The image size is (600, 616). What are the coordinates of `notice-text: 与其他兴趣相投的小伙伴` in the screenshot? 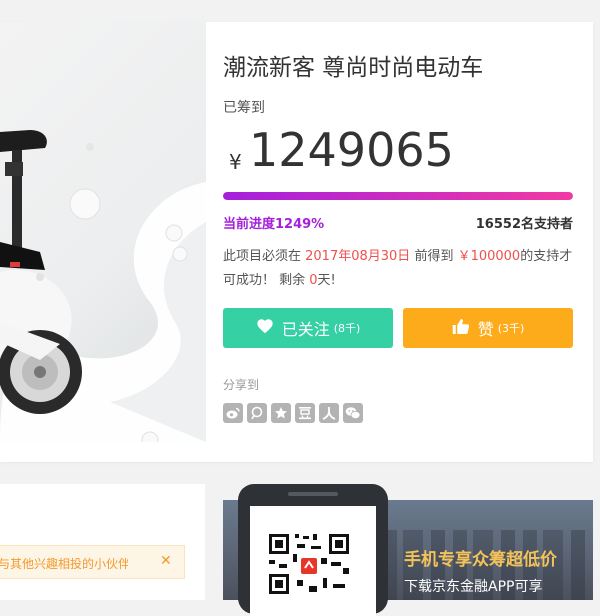 It's located at (64, 564).